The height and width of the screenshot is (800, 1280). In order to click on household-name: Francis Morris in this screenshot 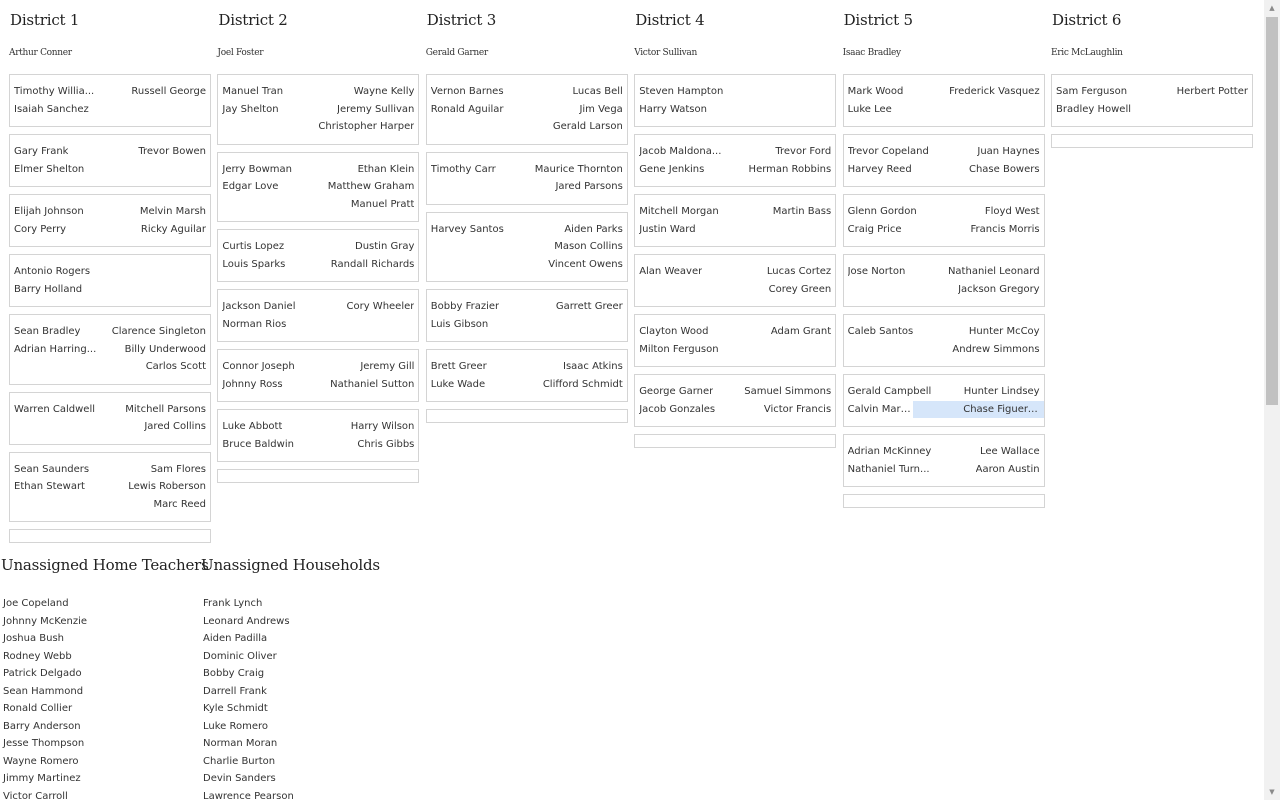, I will do `click(1005, 230)`.